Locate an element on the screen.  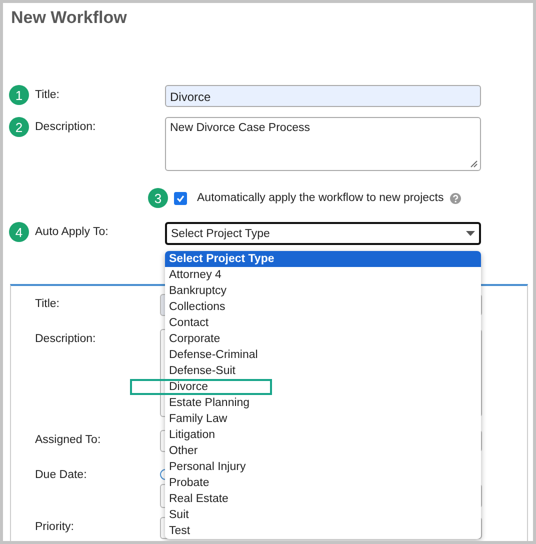
step-badge: 1 is located at coordinates (19, 95).